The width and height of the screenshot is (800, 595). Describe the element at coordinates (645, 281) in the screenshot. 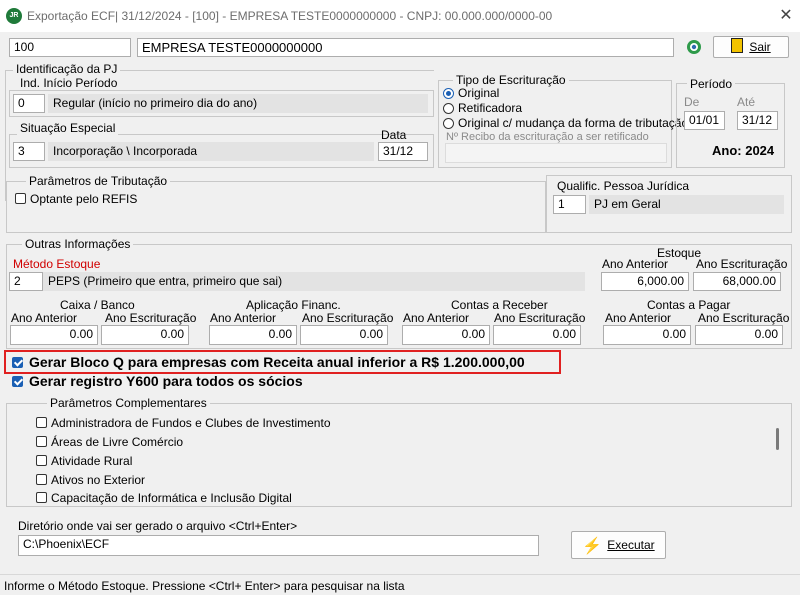

I see `estoque-ano-anterior-field: 6,000.00` at that location.